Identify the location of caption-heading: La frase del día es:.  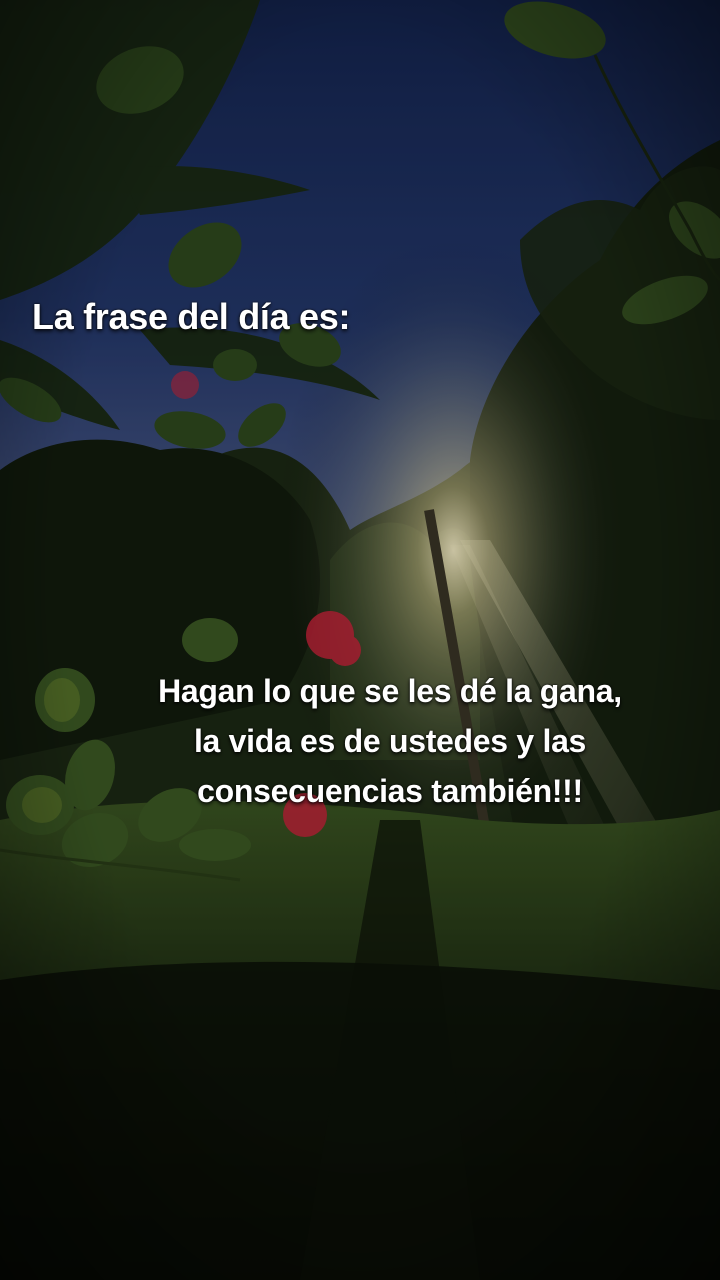
(191, 316).